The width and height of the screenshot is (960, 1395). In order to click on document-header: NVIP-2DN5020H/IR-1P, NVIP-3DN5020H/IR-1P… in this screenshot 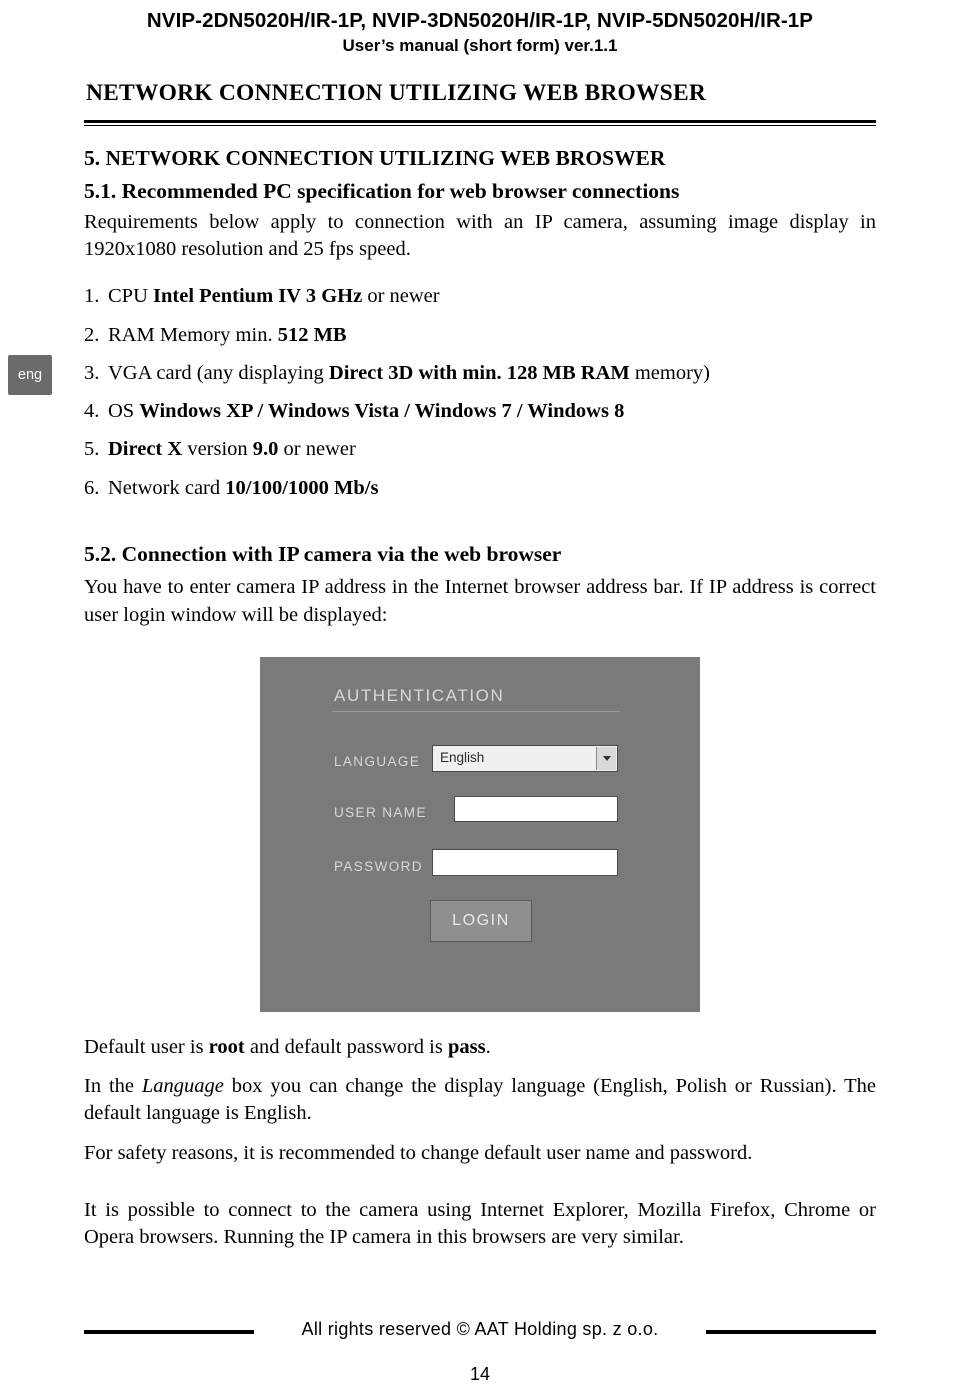, I will do `click(480, 29)`.